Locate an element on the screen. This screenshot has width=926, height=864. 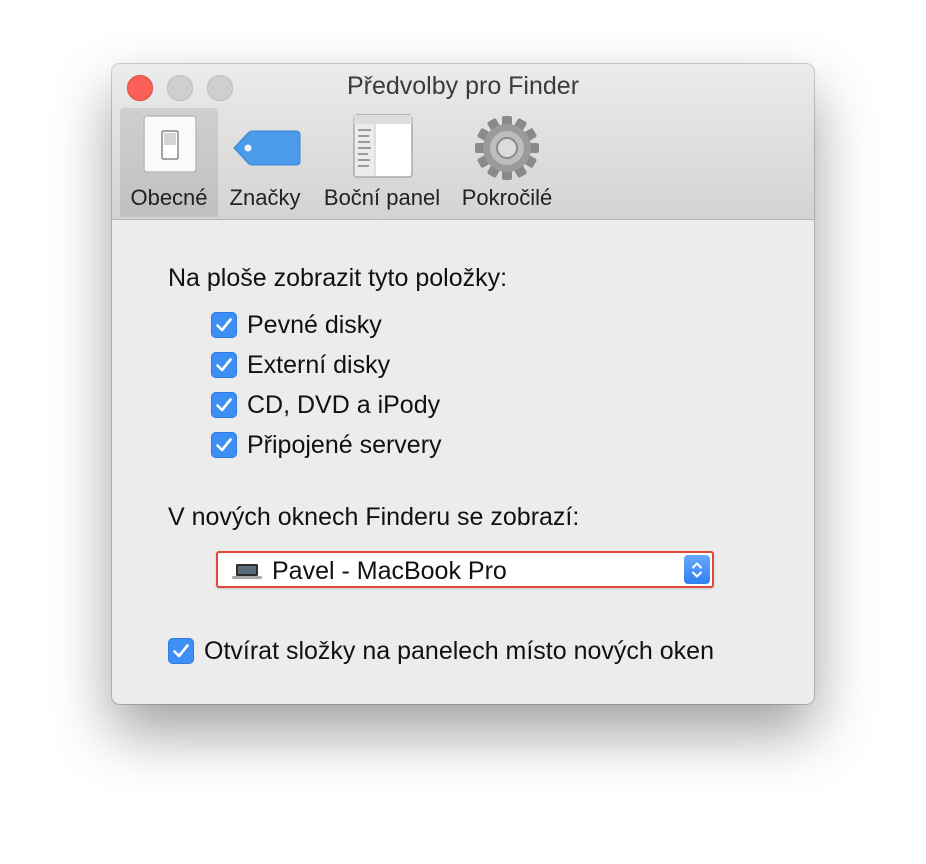
gear-icon is located at coordinates (507, 148).